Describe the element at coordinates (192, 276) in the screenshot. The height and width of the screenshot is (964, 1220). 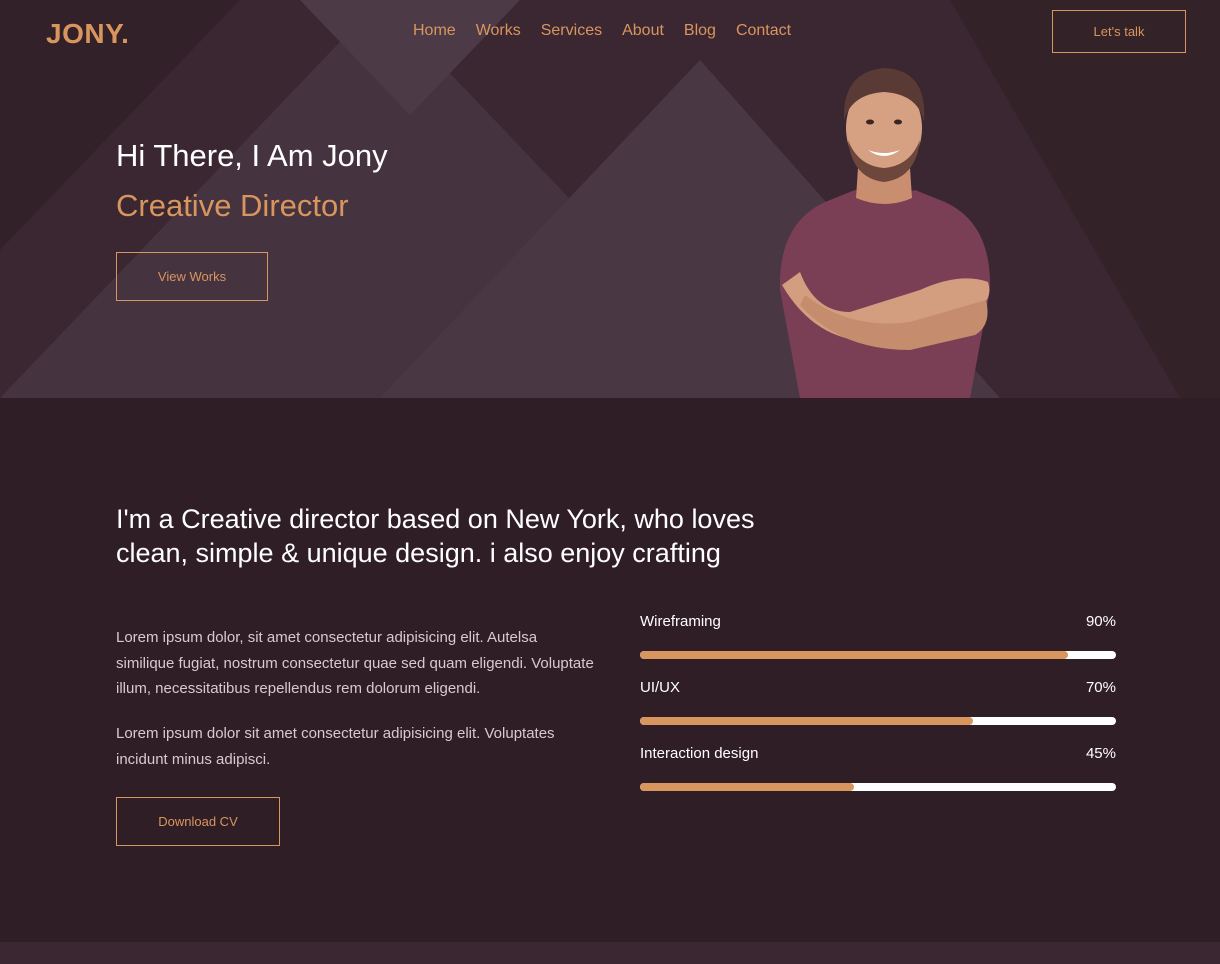
I see `view-works-button: View Works` at that location.